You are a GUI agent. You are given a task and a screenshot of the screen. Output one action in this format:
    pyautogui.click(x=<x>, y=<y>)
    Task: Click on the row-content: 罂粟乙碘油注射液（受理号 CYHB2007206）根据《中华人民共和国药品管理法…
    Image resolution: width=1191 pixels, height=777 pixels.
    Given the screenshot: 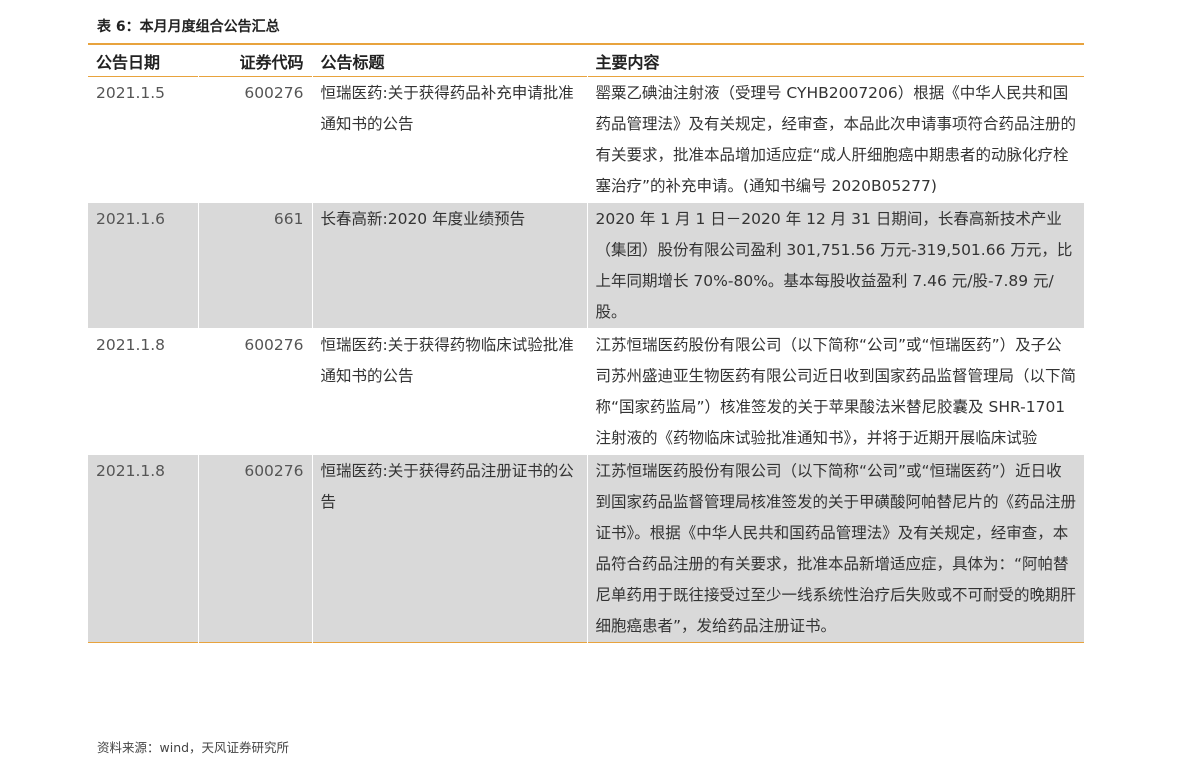 What is the action you would take?
    pyautogui.click(x=835, y=139)
    